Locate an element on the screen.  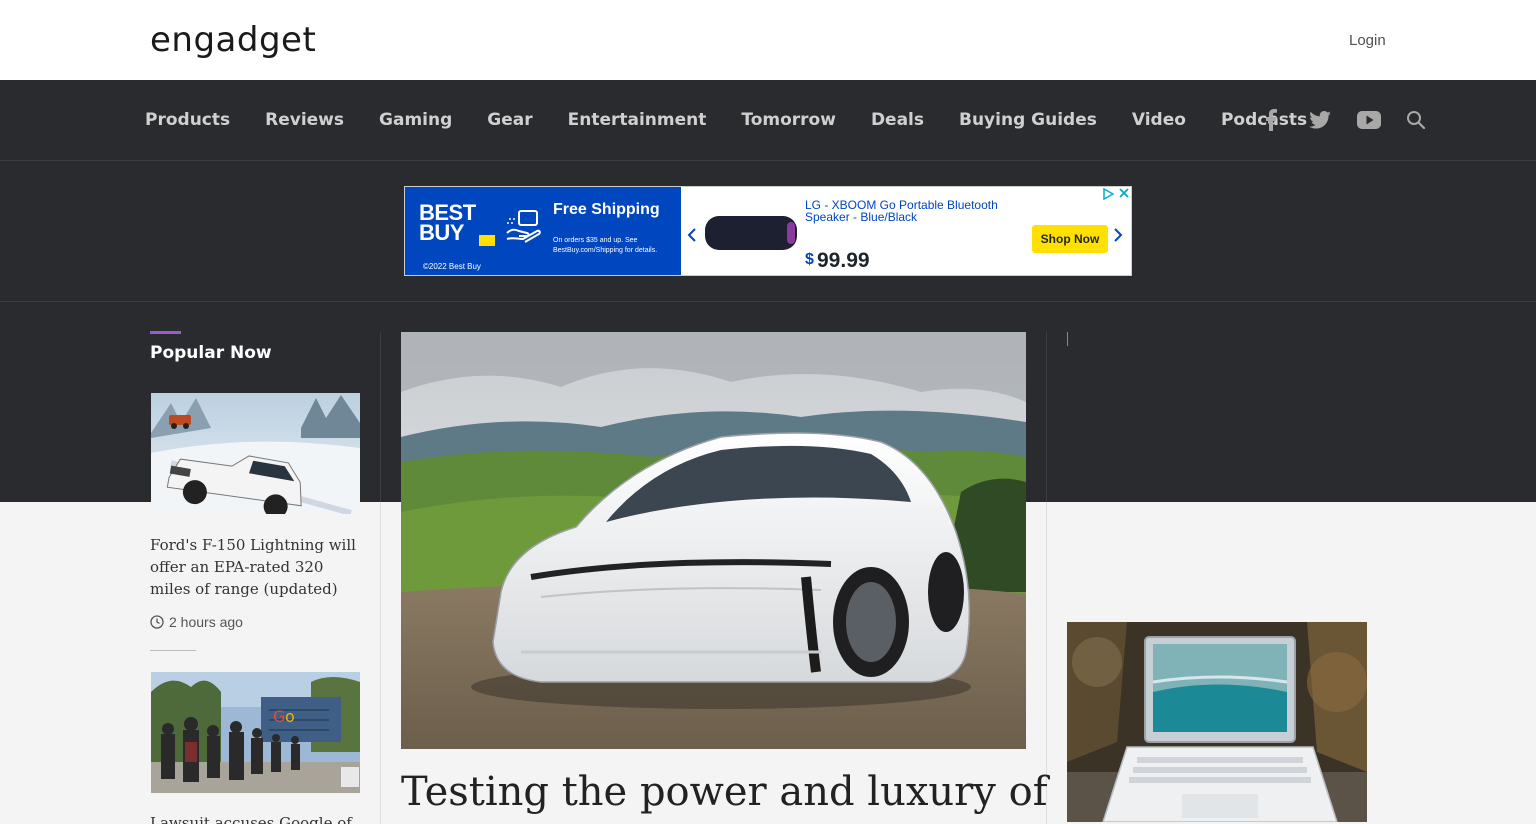
hero-headline: Testing the power and luxury of is located at coordinates (724, 792).